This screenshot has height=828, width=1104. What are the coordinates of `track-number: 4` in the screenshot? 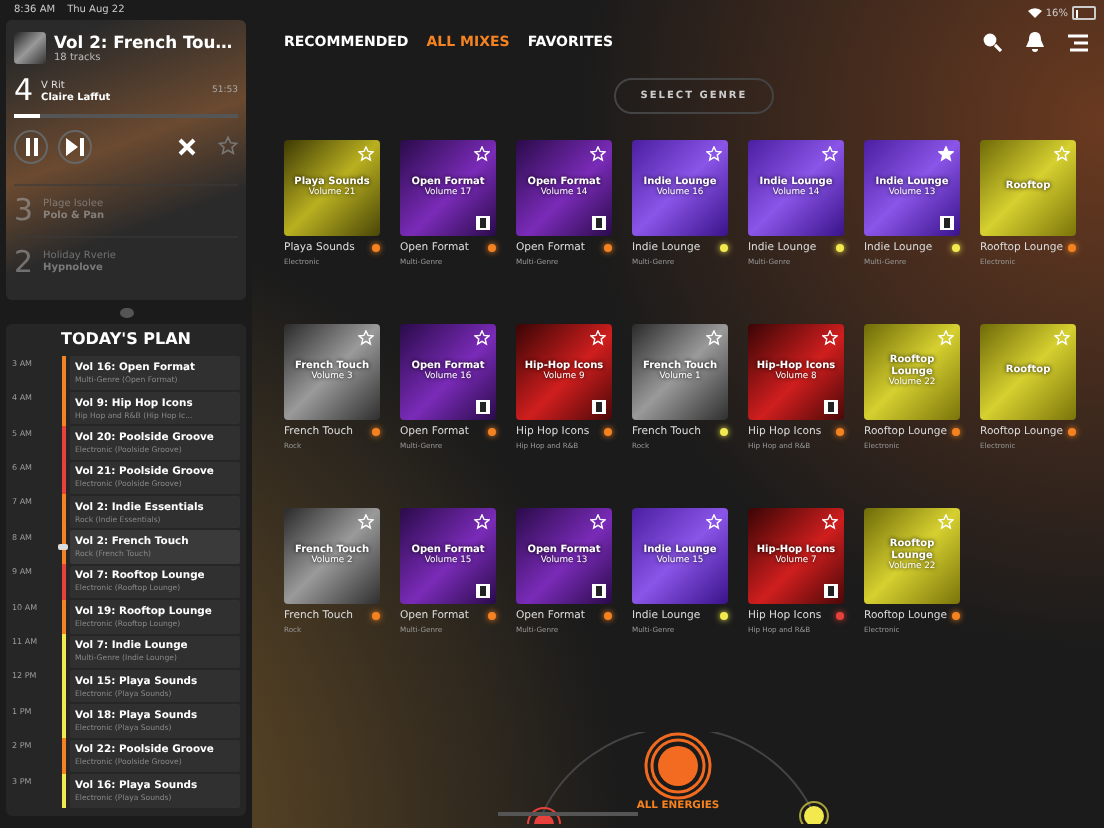 It's located at (24, 91).